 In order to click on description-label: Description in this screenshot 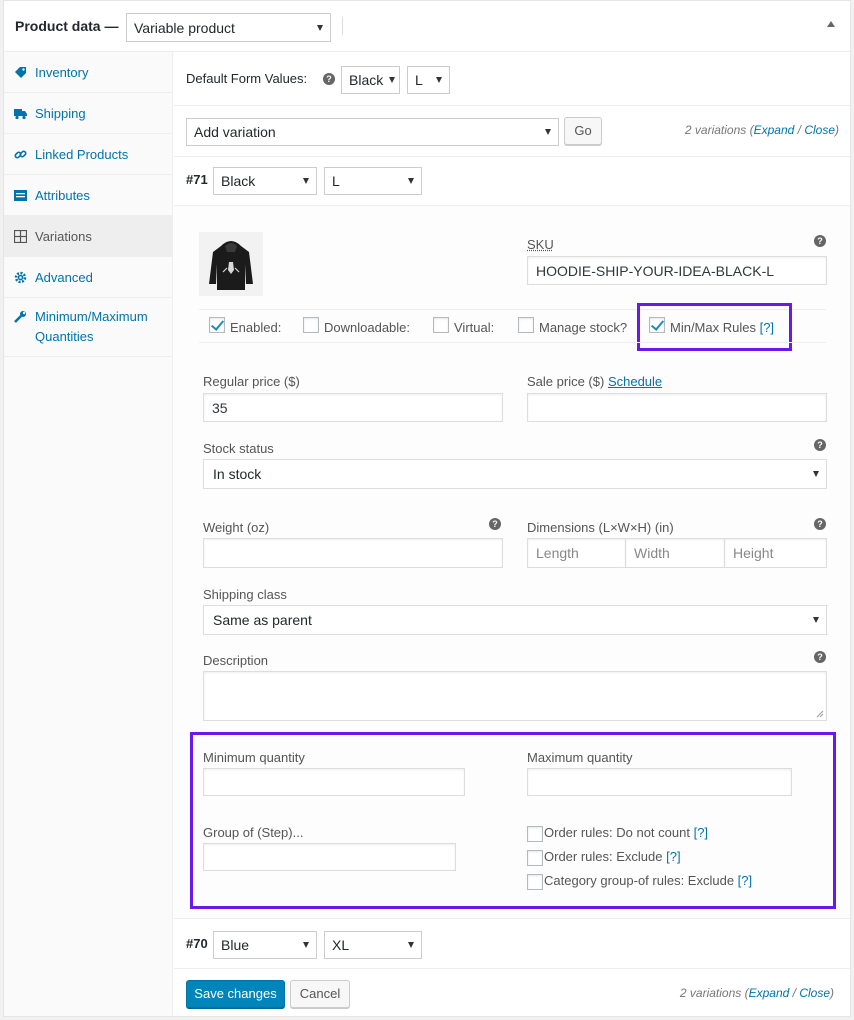, I will do `click(236, 660)`.